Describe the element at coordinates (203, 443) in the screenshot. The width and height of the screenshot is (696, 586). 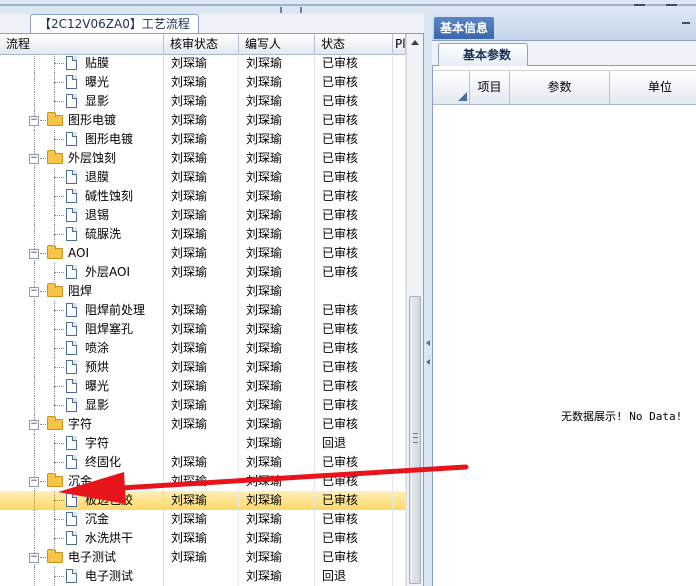
I see `tree-row: 字符 刘琛瑜 回退` at that location.